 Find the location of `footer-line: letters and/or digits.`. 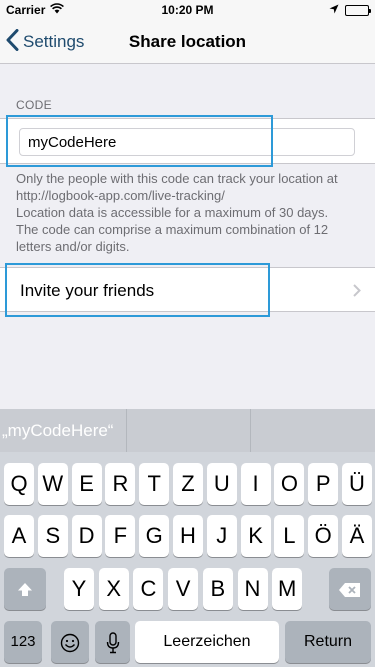

footer-line: letters and/or digits. is located at coordinates (73, 246).